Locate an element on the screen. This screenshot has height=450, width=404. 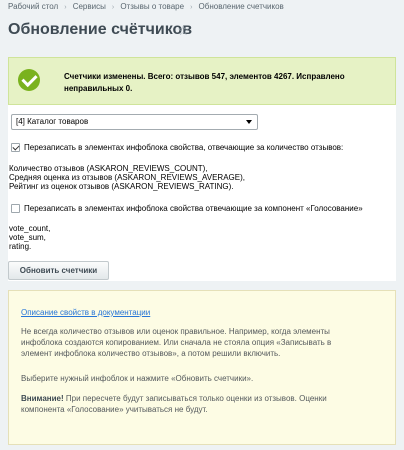
page-title: Обновление счётчиков is located at coordinates (100, 29).